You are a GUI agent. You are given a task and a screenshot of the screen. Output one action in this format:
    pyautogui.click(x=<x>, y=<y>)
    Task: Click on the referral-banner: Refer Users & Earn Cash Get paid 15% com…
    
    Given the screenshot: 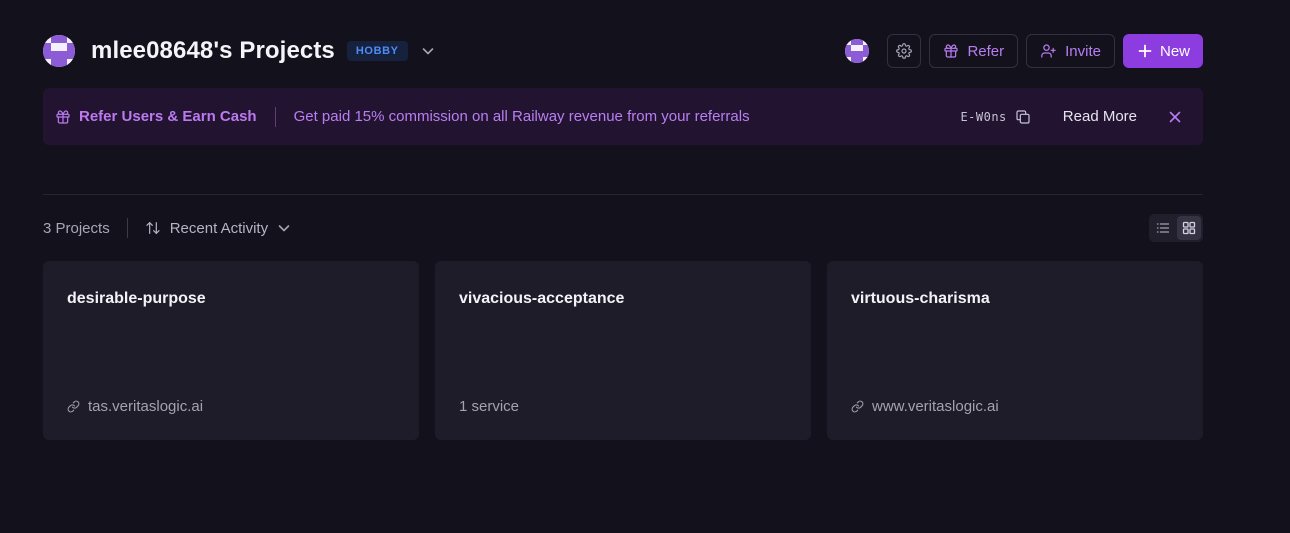 What is the action you would take?
    pyautogui.click(x=623, y=116)
    